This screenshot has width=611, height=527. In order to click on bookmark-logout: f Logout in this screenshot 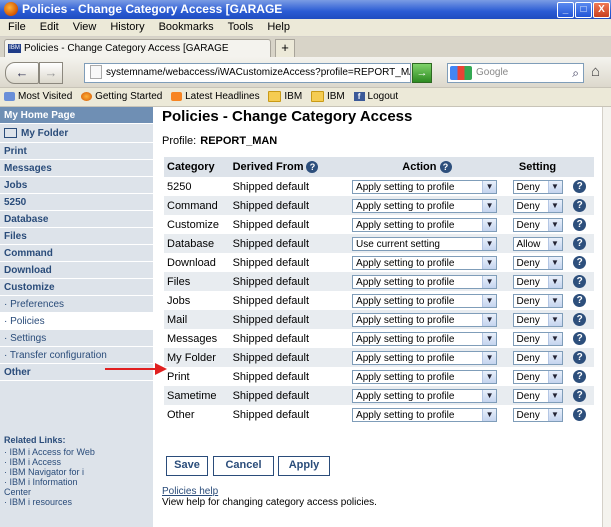, I will do `click(375, 97)`.